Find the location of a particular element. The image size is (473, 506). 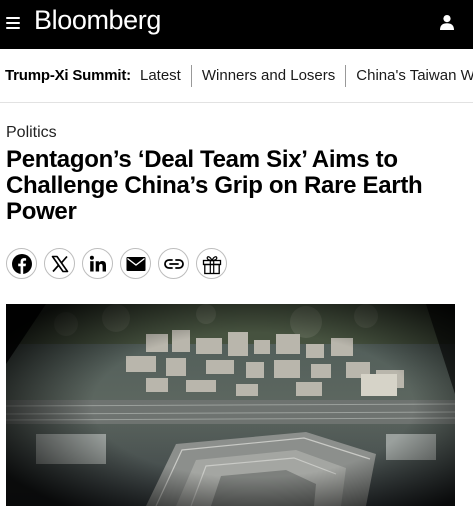

facebook-icon is located at coordinates (21, 263).